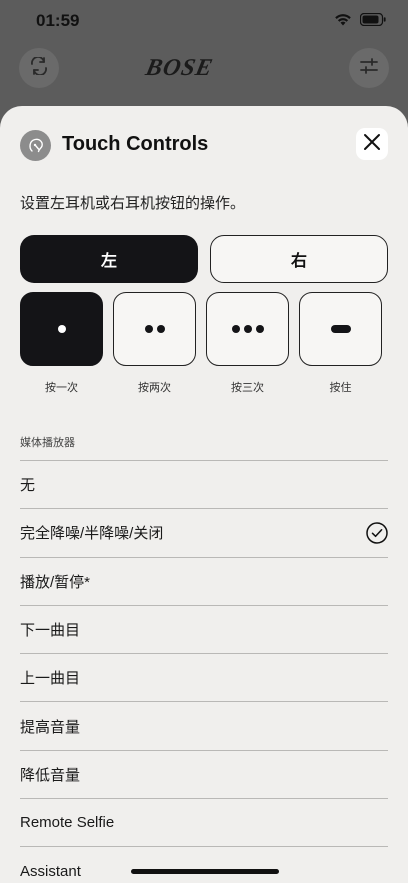  I want to click on gesture-press-thrice-button, so click(247, 329).